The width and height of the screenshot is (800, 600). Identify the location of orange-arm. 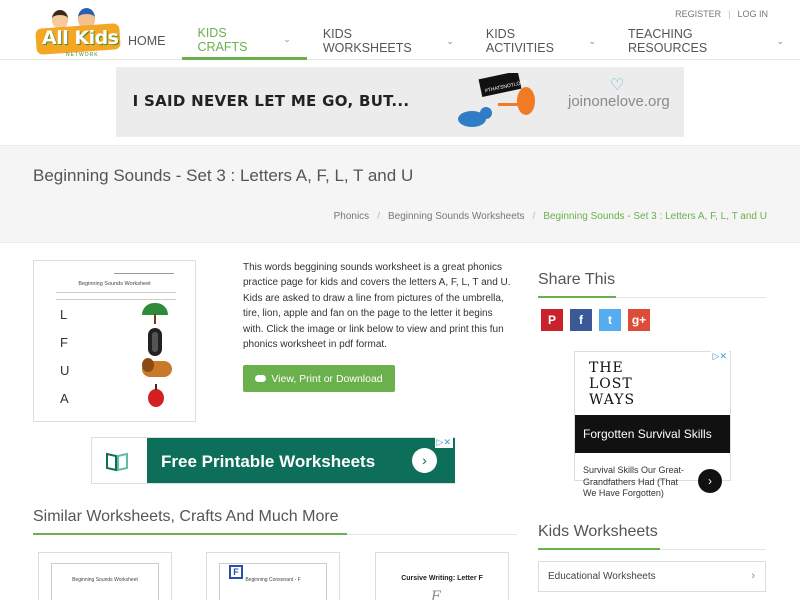
(510, 104).